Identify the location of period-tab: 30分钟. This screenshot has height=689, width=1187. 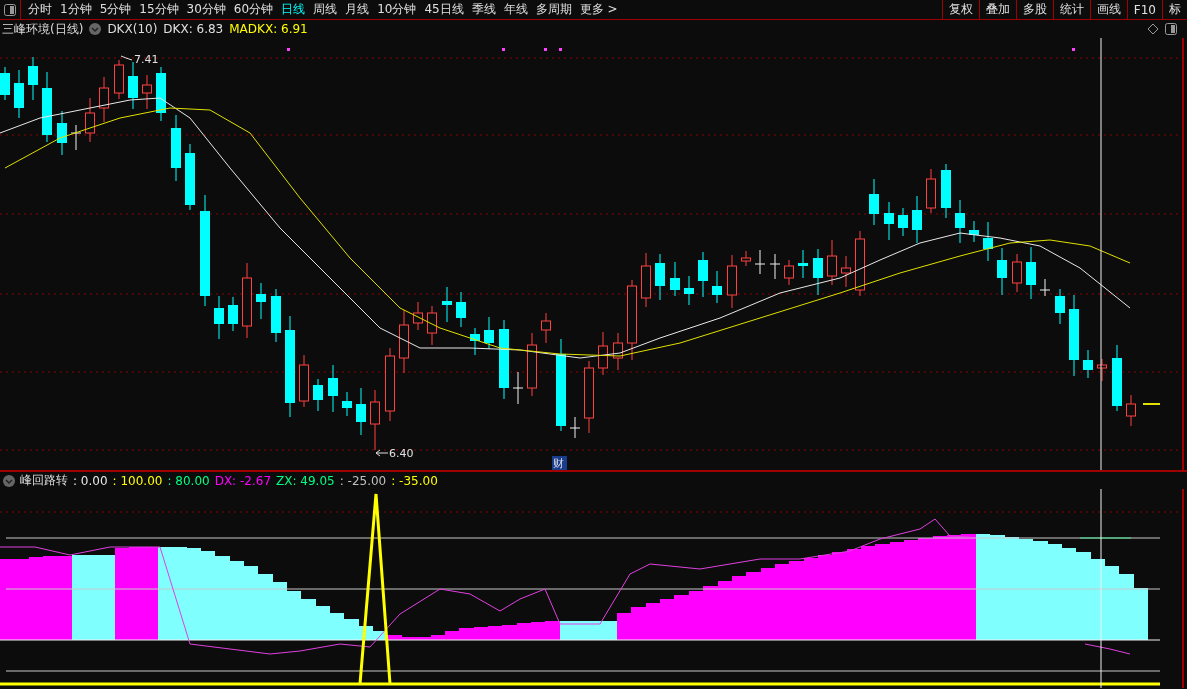
(206, 9).